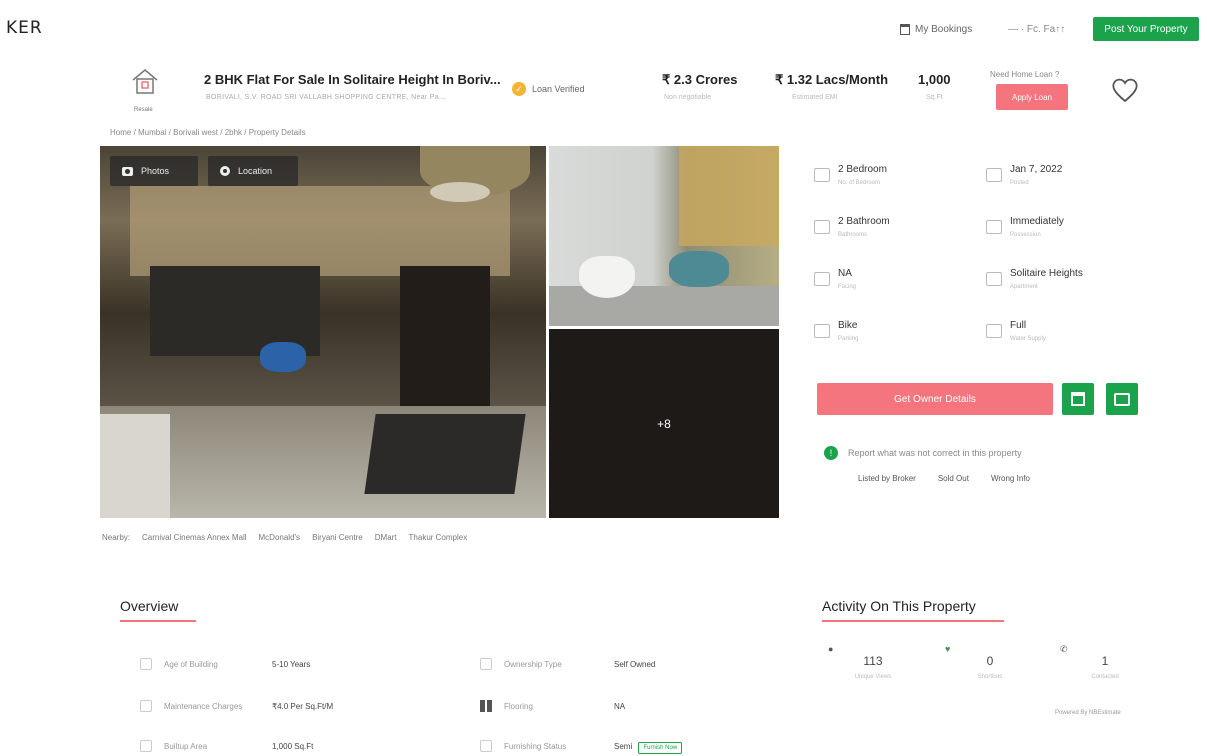 The image size is (1207, 756). I want to click on more-photos-count: +8, so click(664, 423).